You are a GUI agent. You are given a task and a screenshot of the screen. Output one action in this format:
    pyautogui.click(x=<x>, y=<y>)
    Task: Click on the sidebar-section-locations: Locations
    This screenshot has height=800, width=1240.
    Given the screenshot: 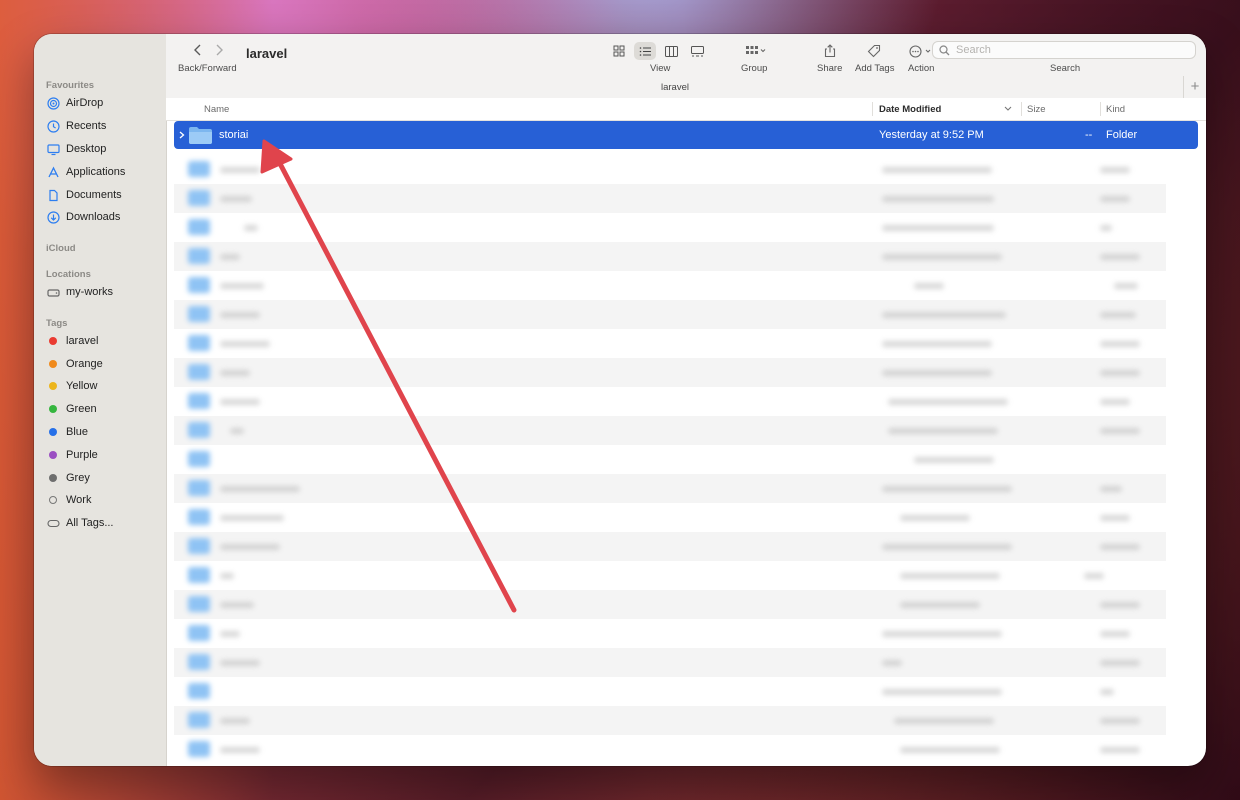 What is the action you would take?
    pyautogui.click(x=68, y=274)
    